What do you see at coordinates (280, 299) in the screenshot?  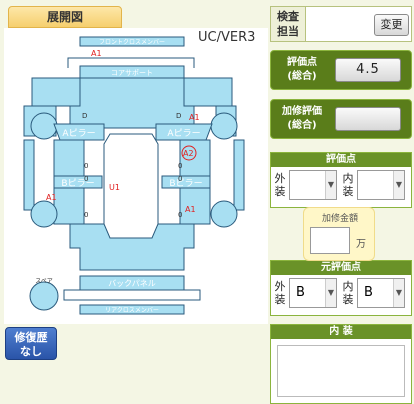 I see `original-exterior-label-2: 装` at bounding box center [280, 299].